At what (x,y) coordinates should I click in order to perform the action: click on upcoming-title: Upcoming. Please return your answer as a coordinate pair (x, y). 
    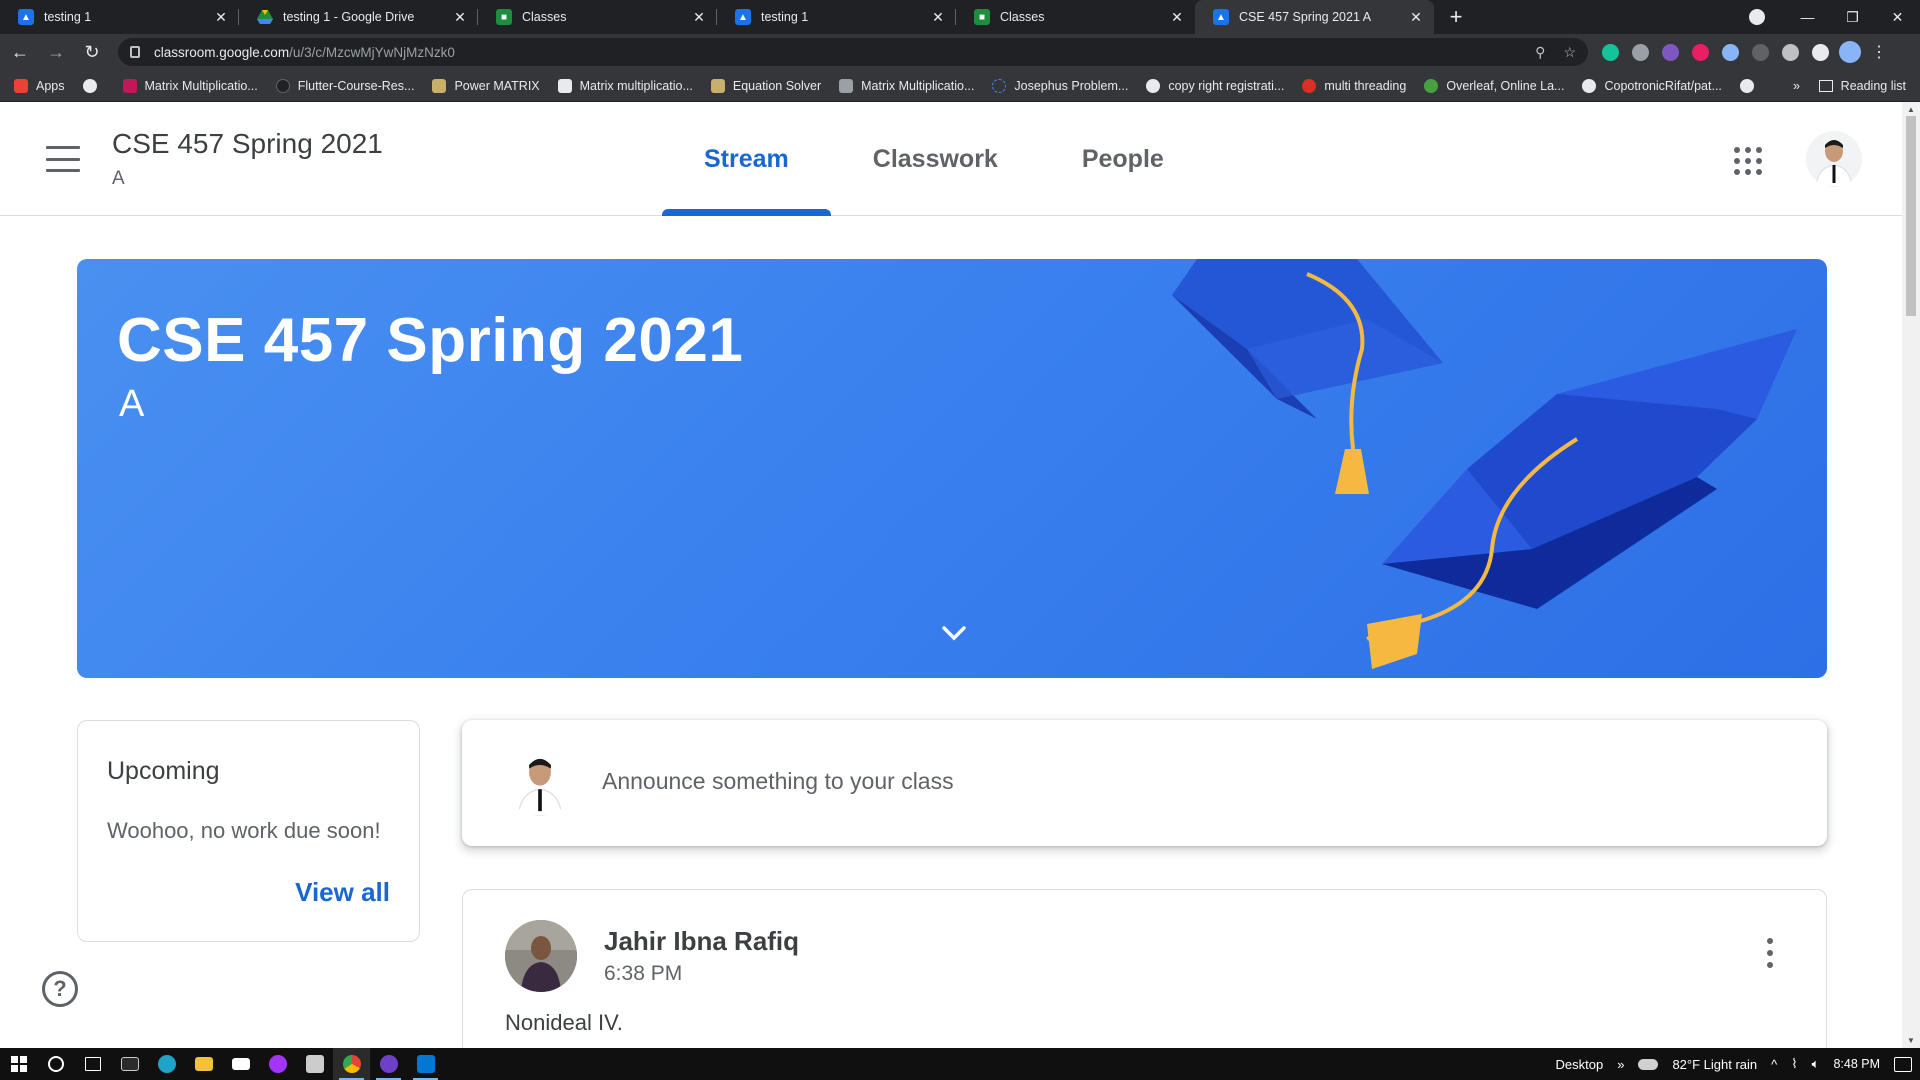
    Looking at the image, I should click on (163, 771).